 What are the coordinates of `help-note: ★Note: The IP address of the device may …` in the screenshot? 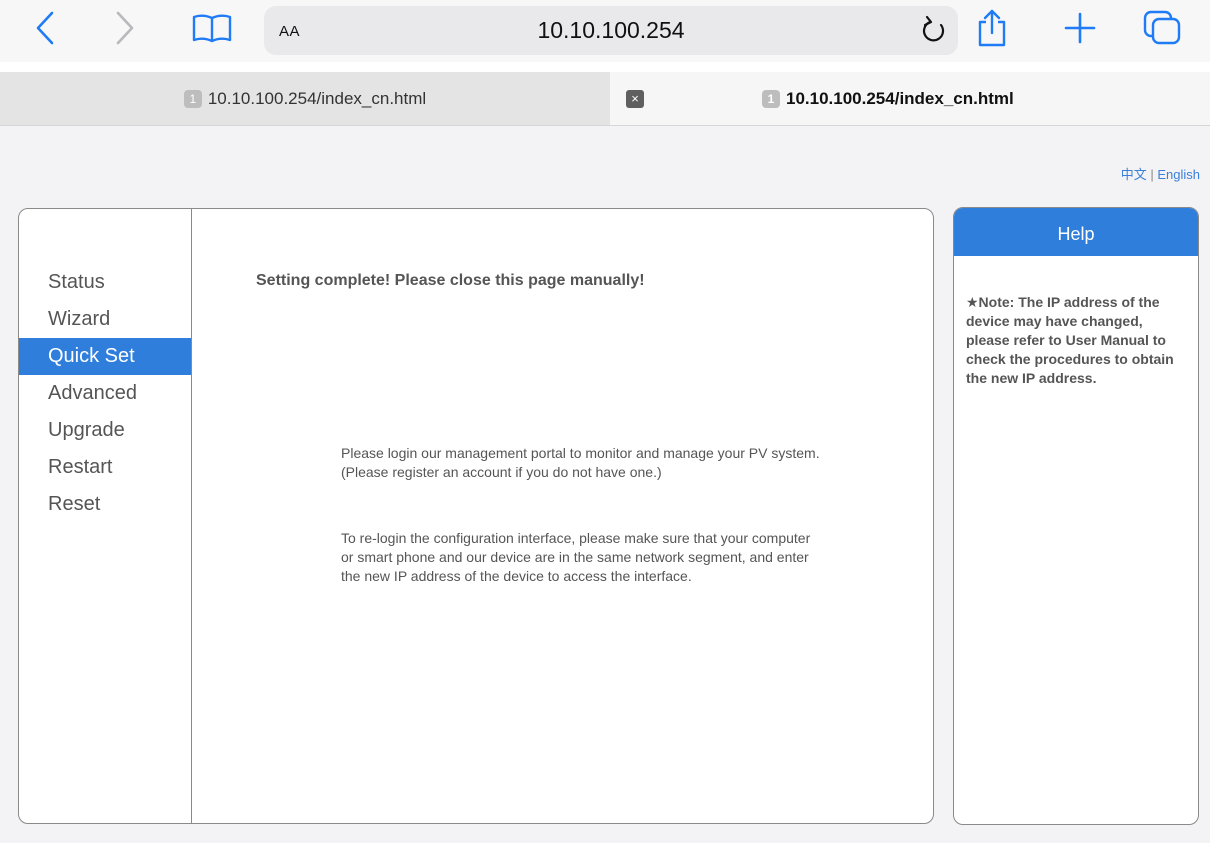 It's located at (1070, 340).